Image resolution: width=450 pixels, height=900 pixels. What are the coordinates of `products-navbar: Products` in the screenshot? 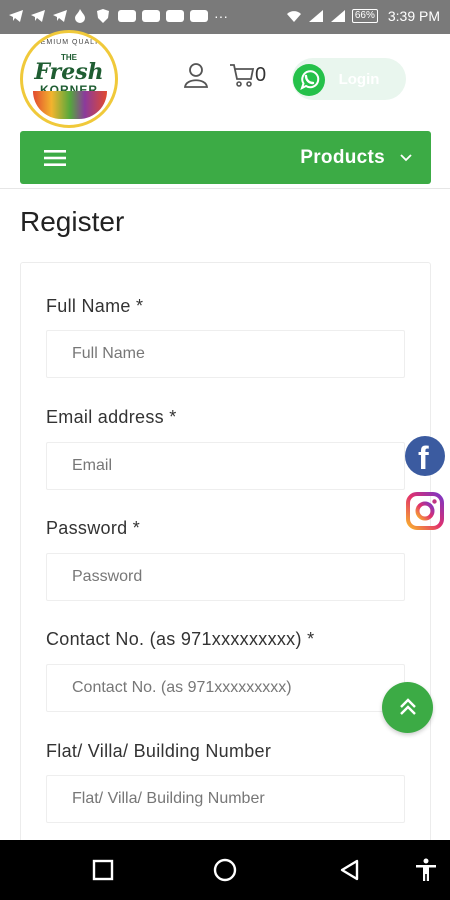 It's located at (225, 157).